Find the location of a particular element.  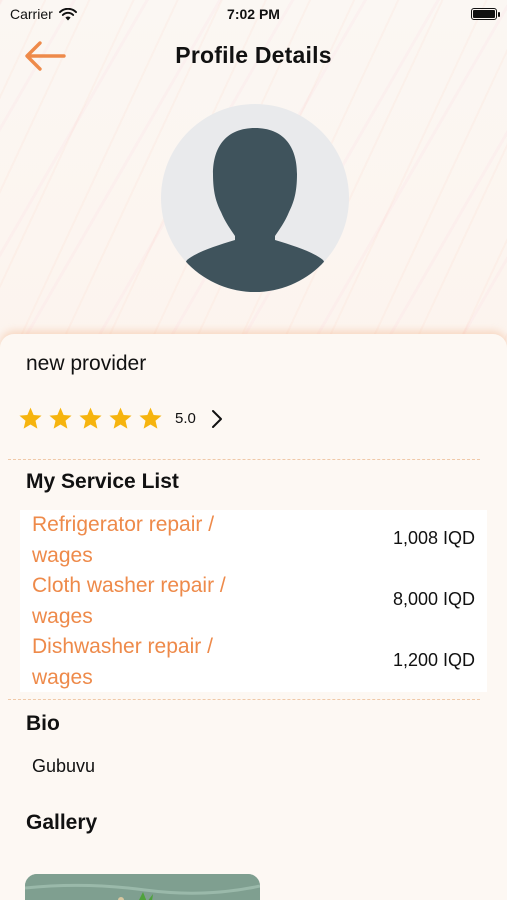

provider-name: new provider is located at coordinates (86, 363).